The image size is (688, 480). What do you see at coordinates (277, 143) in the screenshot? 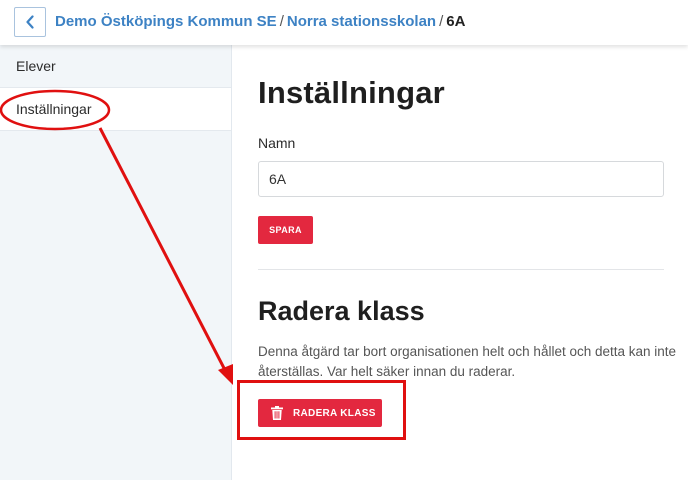
I see `name-label: Namn` at bounding box center [277, 143].